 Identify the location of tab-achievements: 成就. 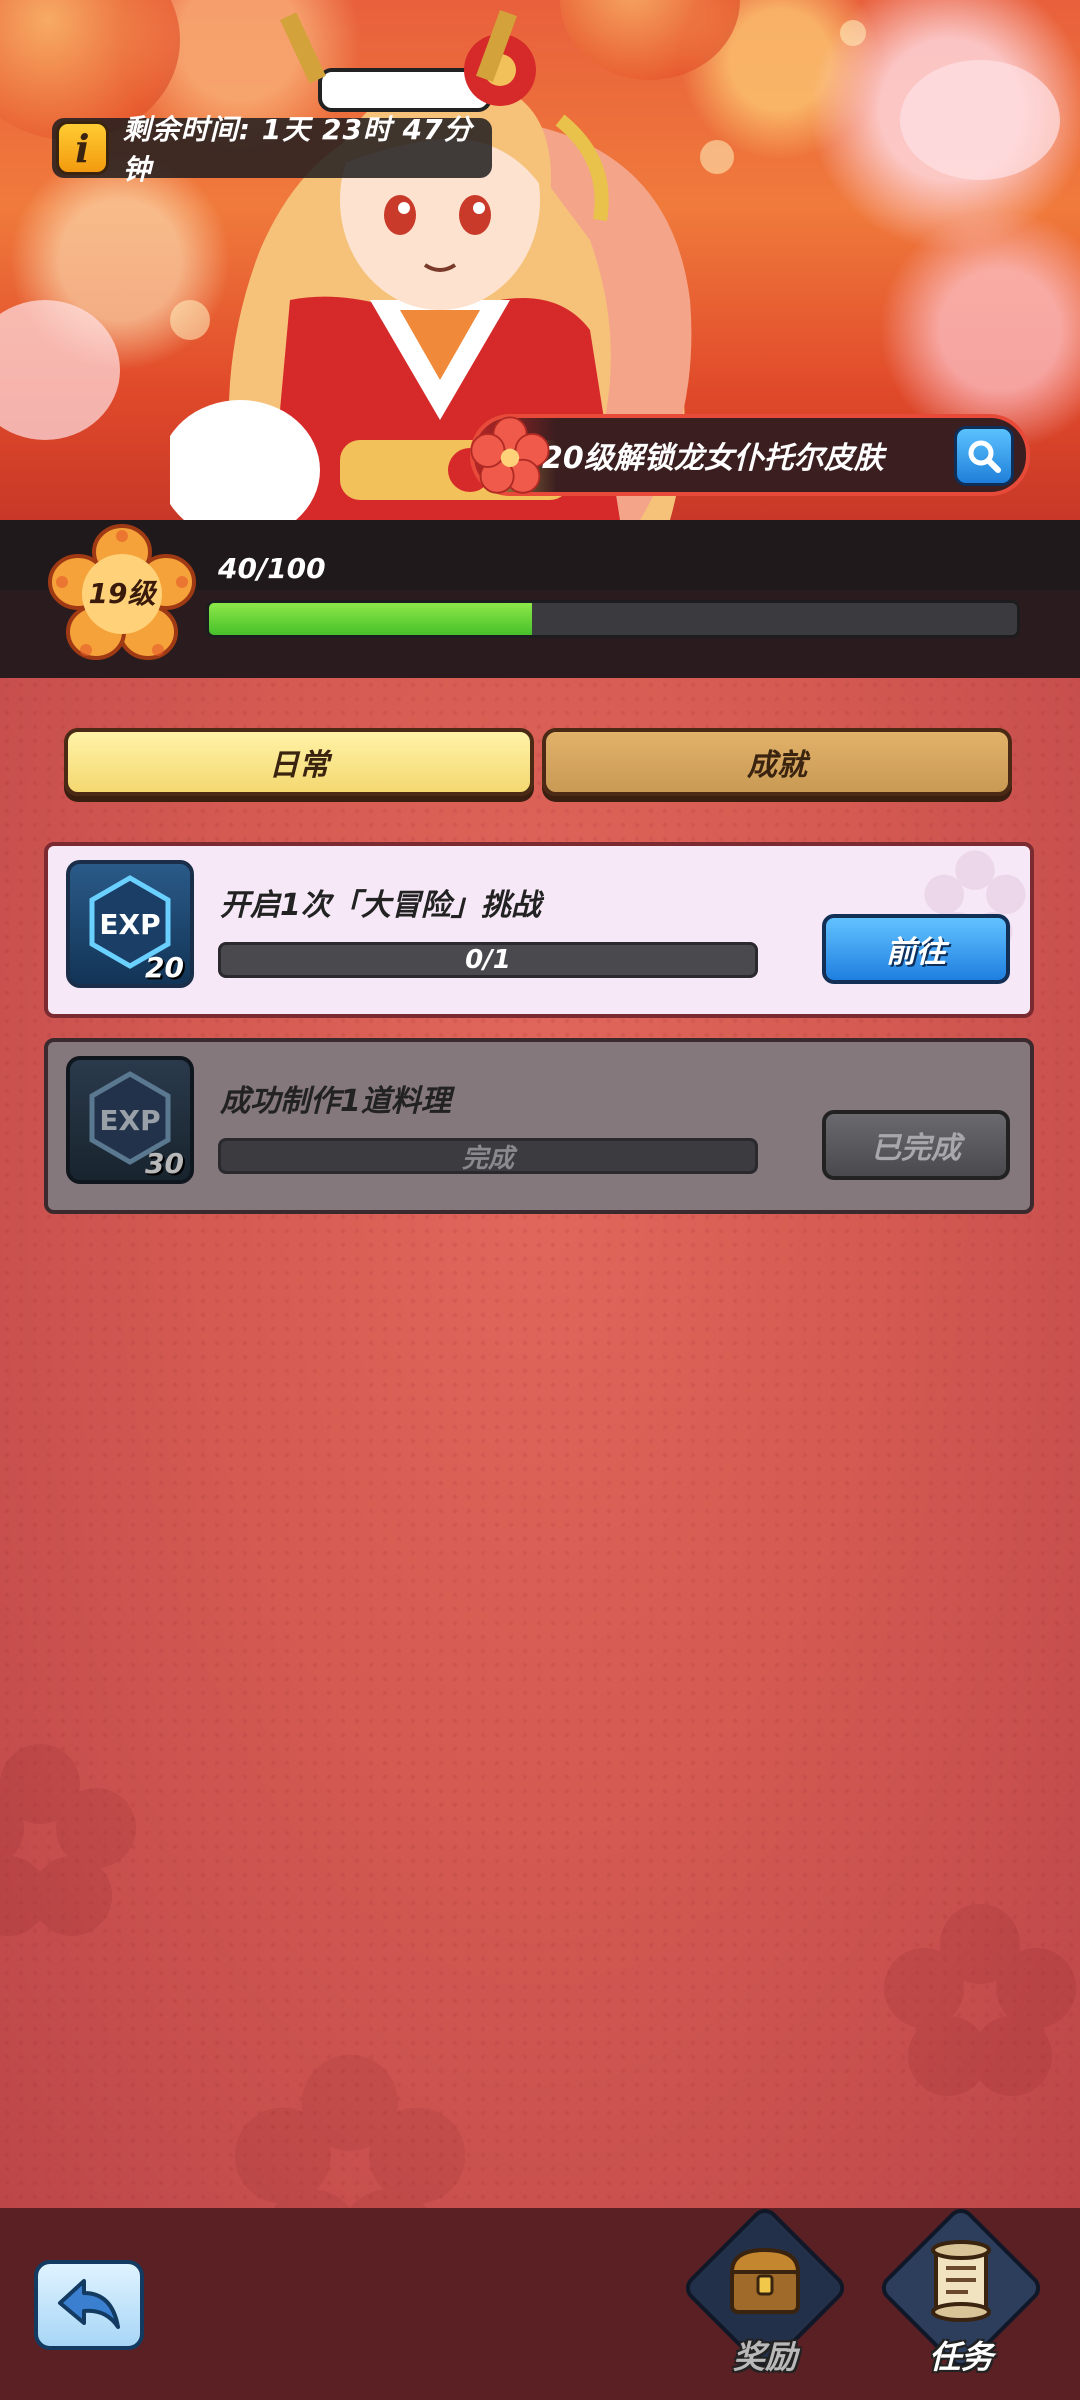
(777, 762).